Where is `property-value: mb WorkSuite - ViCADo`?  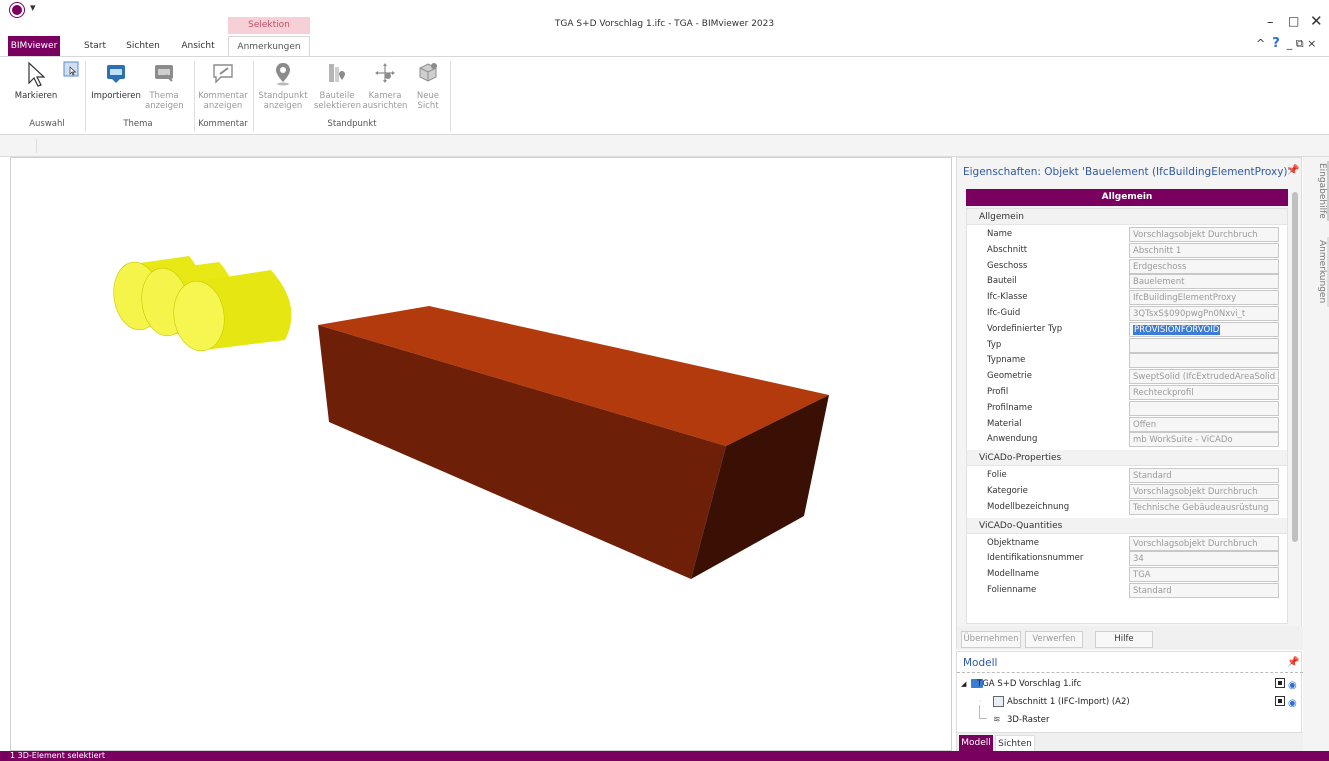
property-value: mb WorkSuite - ViCADo is located at coordinates (1204, 440).